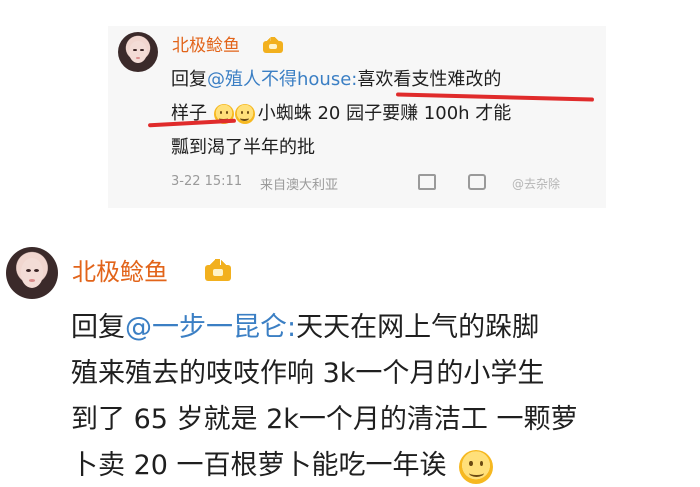  What do you see at coordinates (210, 327) in the screenshot?
I see `mention-link: @一步一昆仑:` at bounding box center [210, 327].